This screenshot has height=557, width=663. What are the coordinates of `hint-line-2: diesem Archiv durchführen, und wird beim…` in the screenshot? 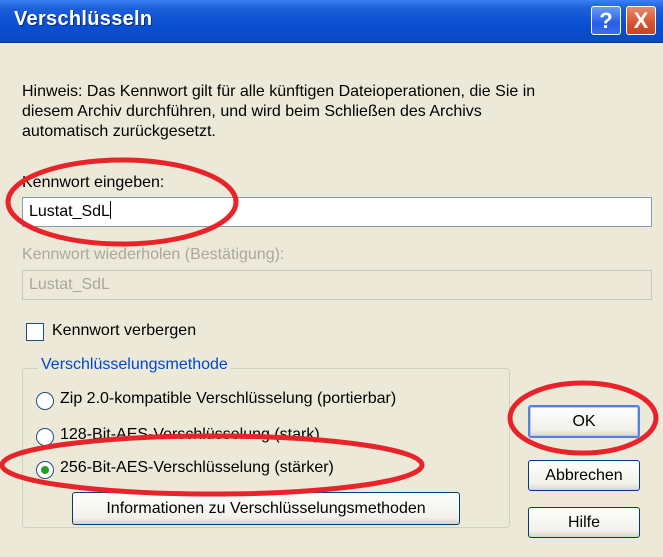 It's located at (252, 111).